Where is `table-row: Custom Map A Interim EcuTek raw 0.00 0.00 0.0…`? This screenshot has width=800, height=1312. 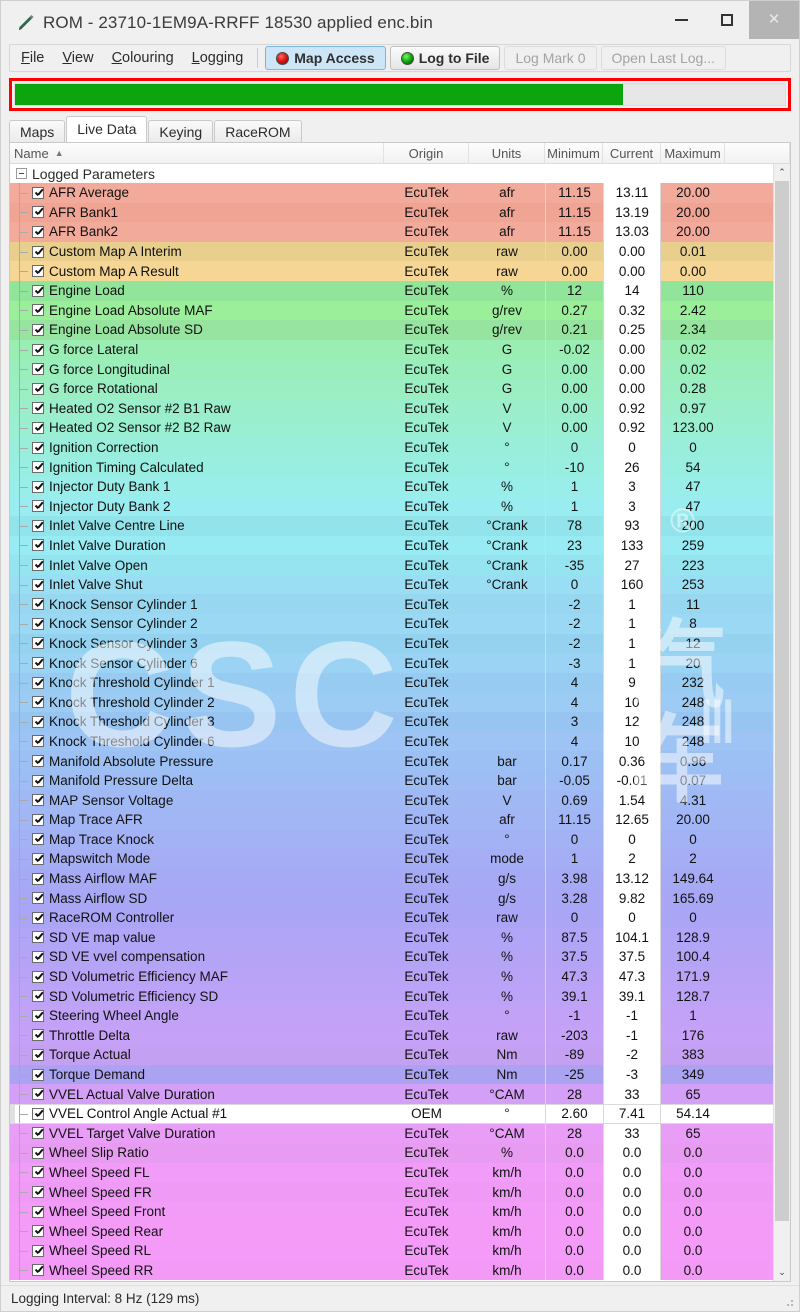
table-row: Custom Map A Interim EcuTek raw 0.00 0.00 0.0… is located at coordinates (400, 251).